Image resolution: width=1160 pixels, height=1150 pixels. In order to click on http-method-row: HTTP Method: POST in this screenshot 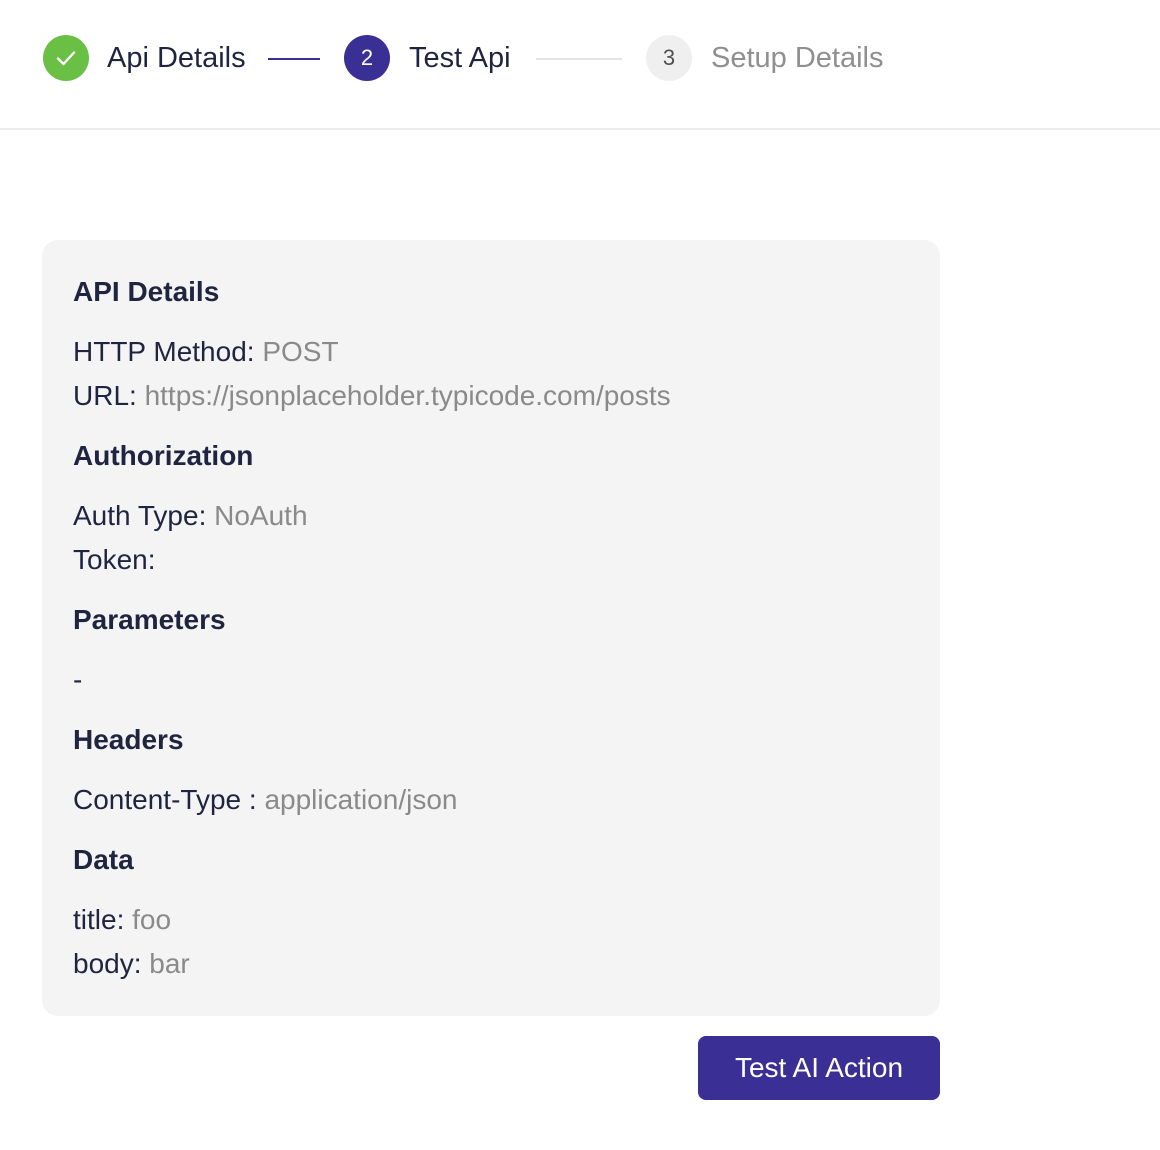, I will do `click(206, 352)`.